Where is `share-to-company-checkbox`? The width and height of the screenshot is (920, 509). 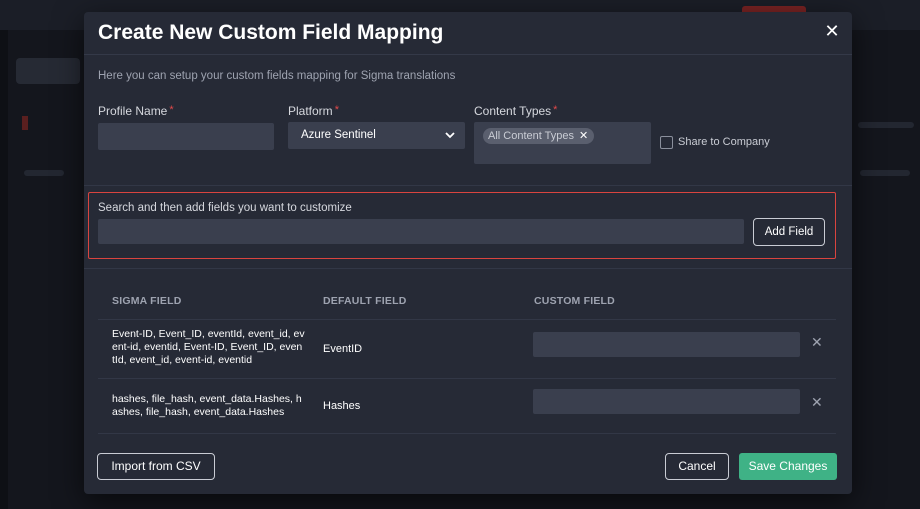 share-to-company-checkbox is located at coordinates (666, 142).